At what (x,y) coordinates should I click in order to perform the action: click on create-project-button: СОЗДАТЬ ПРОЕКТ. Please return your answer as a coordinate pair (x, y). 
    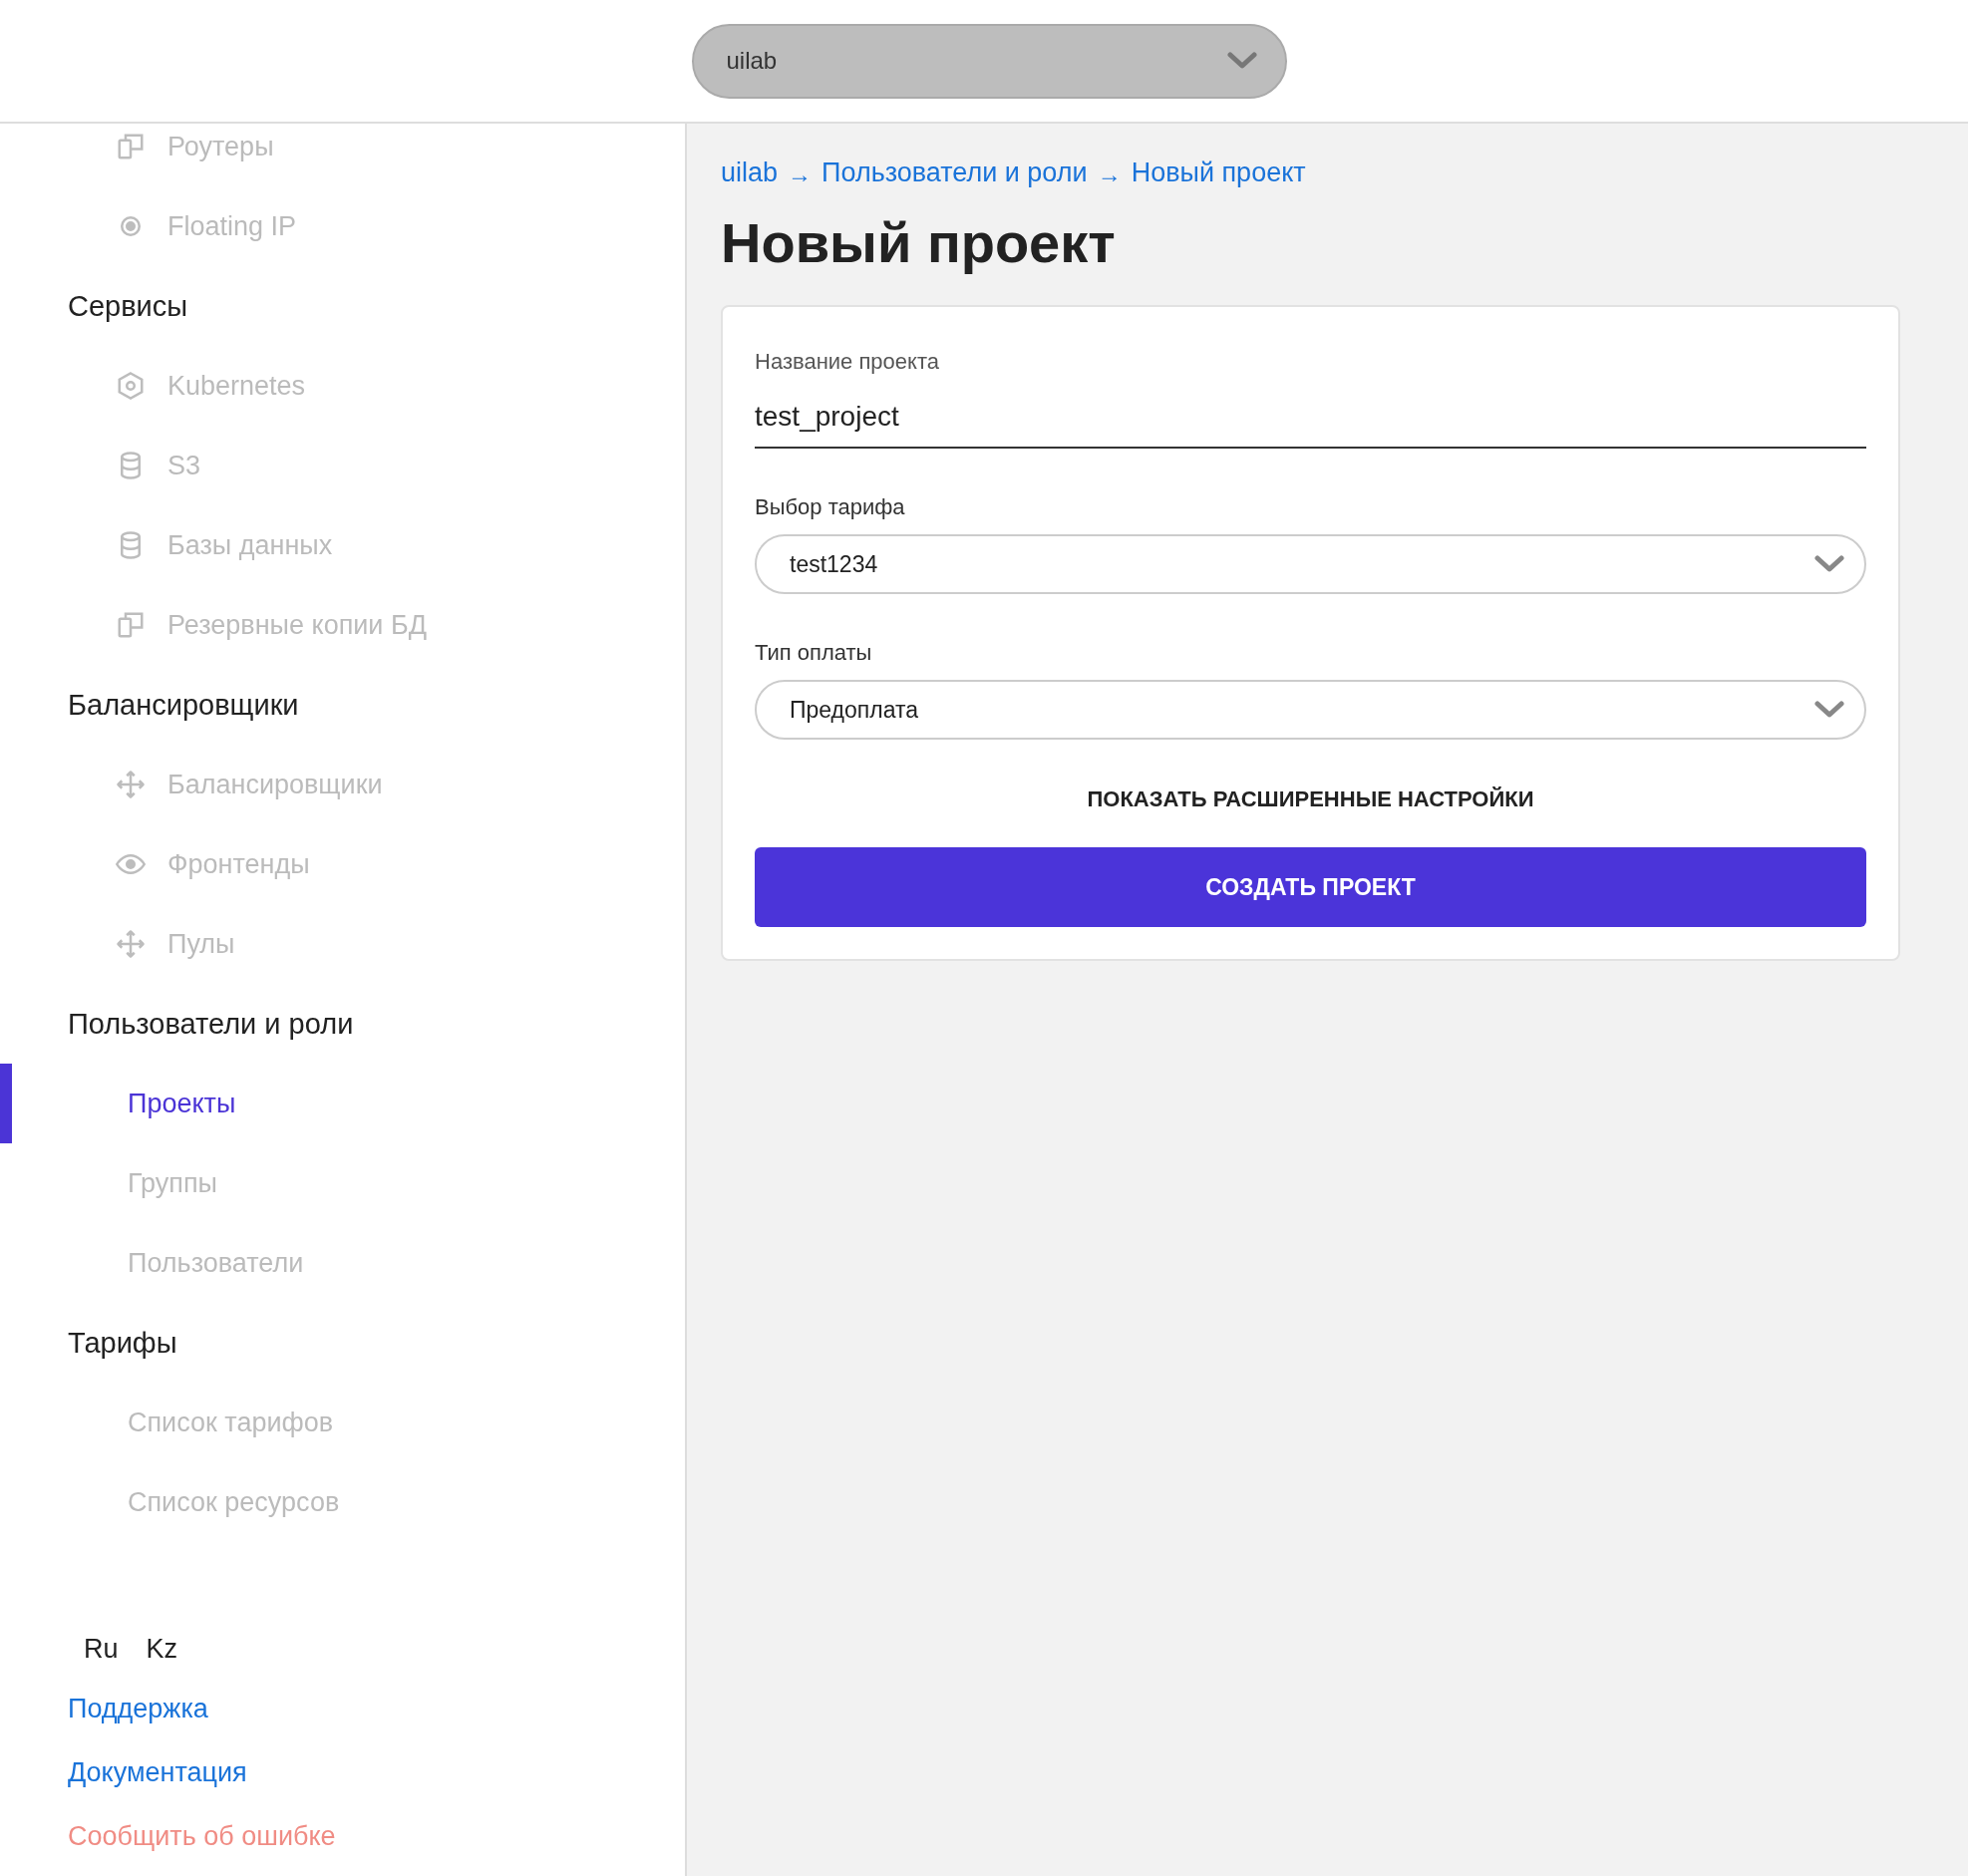
    Looking at the image, I should click on (1310, 887).